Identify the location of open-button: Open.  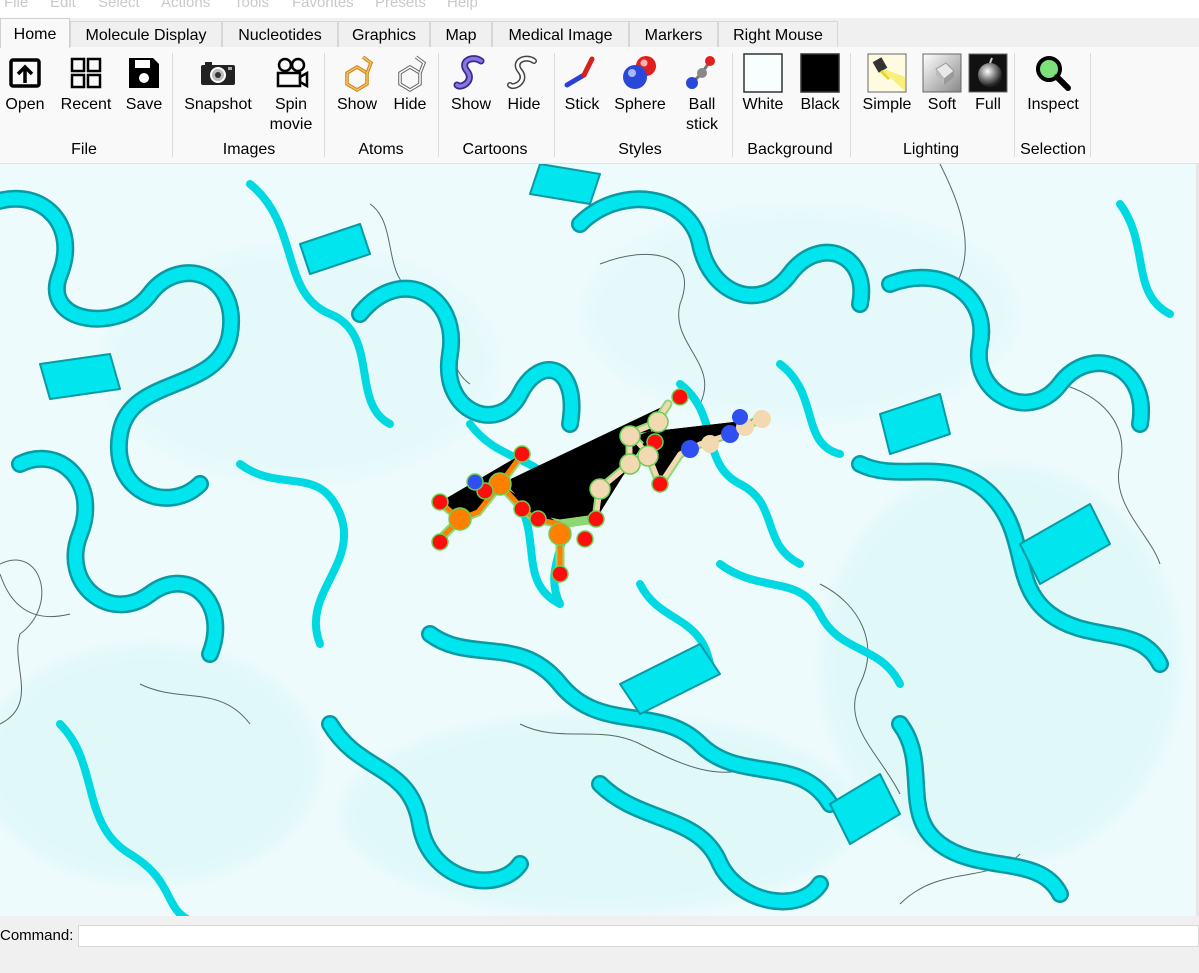
(25, 84).